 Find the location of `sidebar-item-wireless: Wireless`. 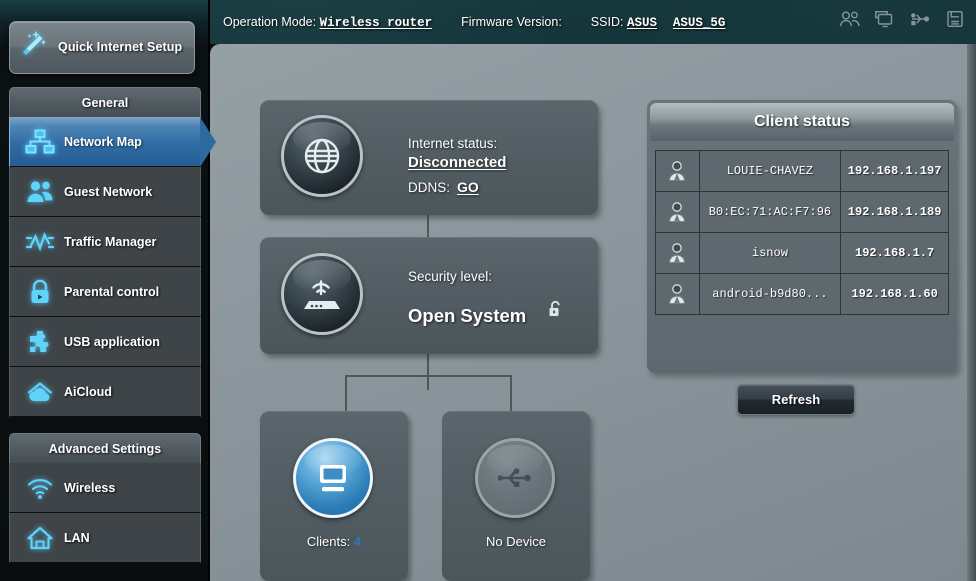

sidebar-item-wireless: Wireless is located at coordinates (105, 488).